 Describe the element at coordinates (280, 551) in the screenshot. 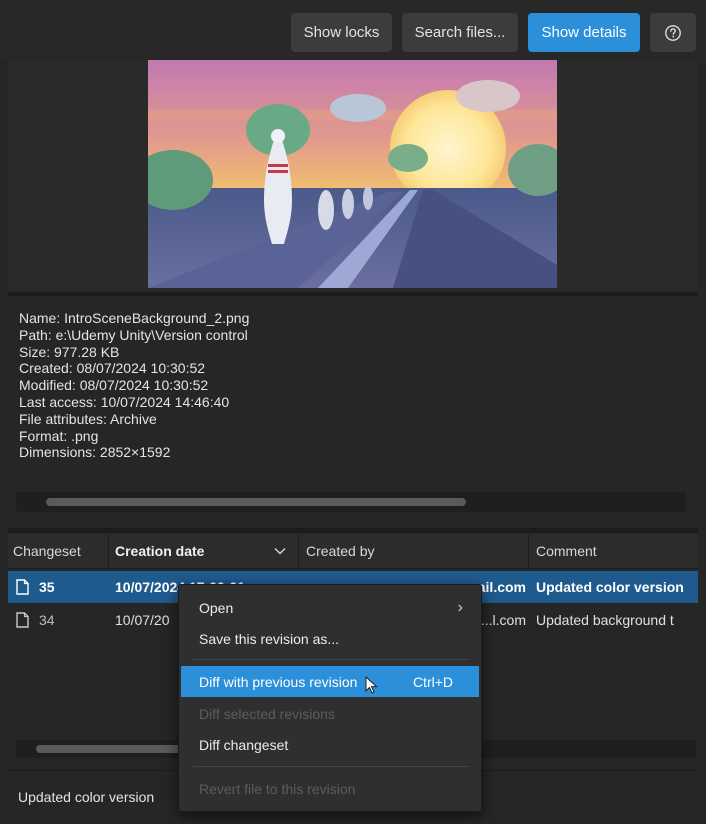

I see `sort-chevron-down-icon` at that location.